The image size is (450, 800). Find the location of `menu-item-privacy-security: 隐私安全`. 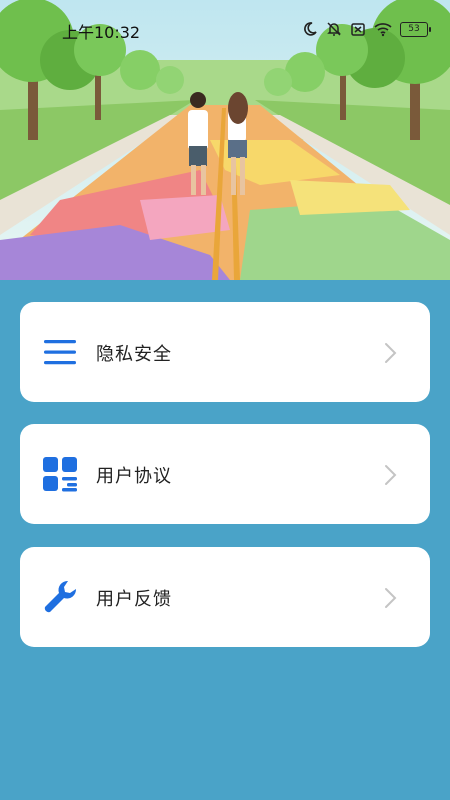

menu-item-privacy-security: 隐私安全 is located at coordinates (225, 352).